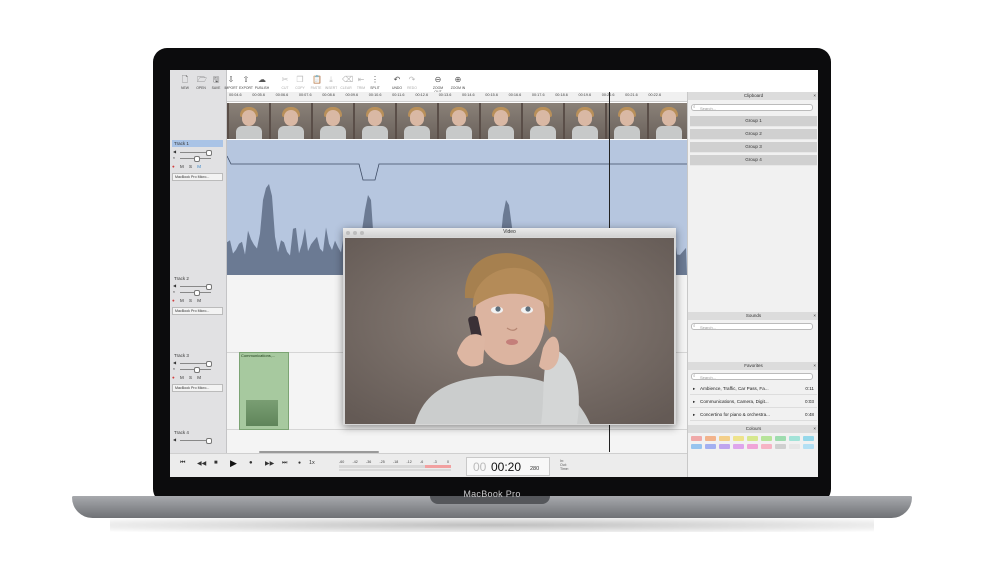  I want to click on toolbar-split-button: ⋮ SPLIT, so click(375, 81).